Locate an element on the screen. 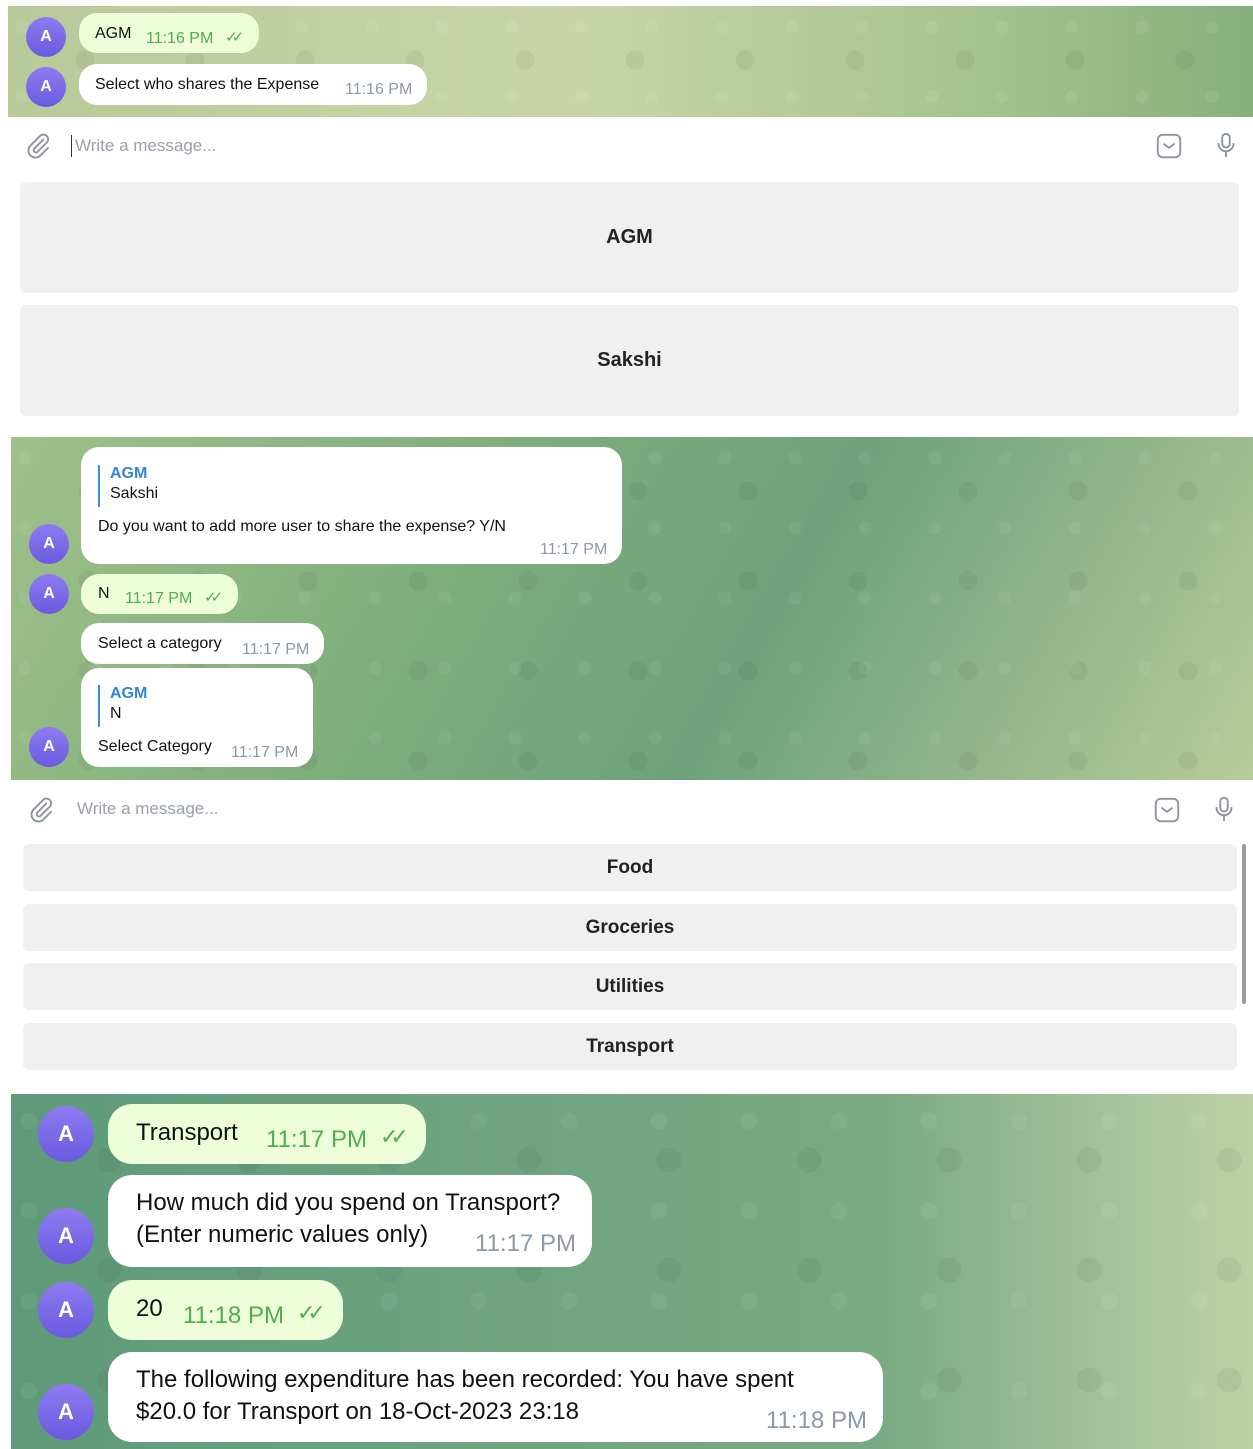  message-text: Select a category is located at coordinates (160, 643).